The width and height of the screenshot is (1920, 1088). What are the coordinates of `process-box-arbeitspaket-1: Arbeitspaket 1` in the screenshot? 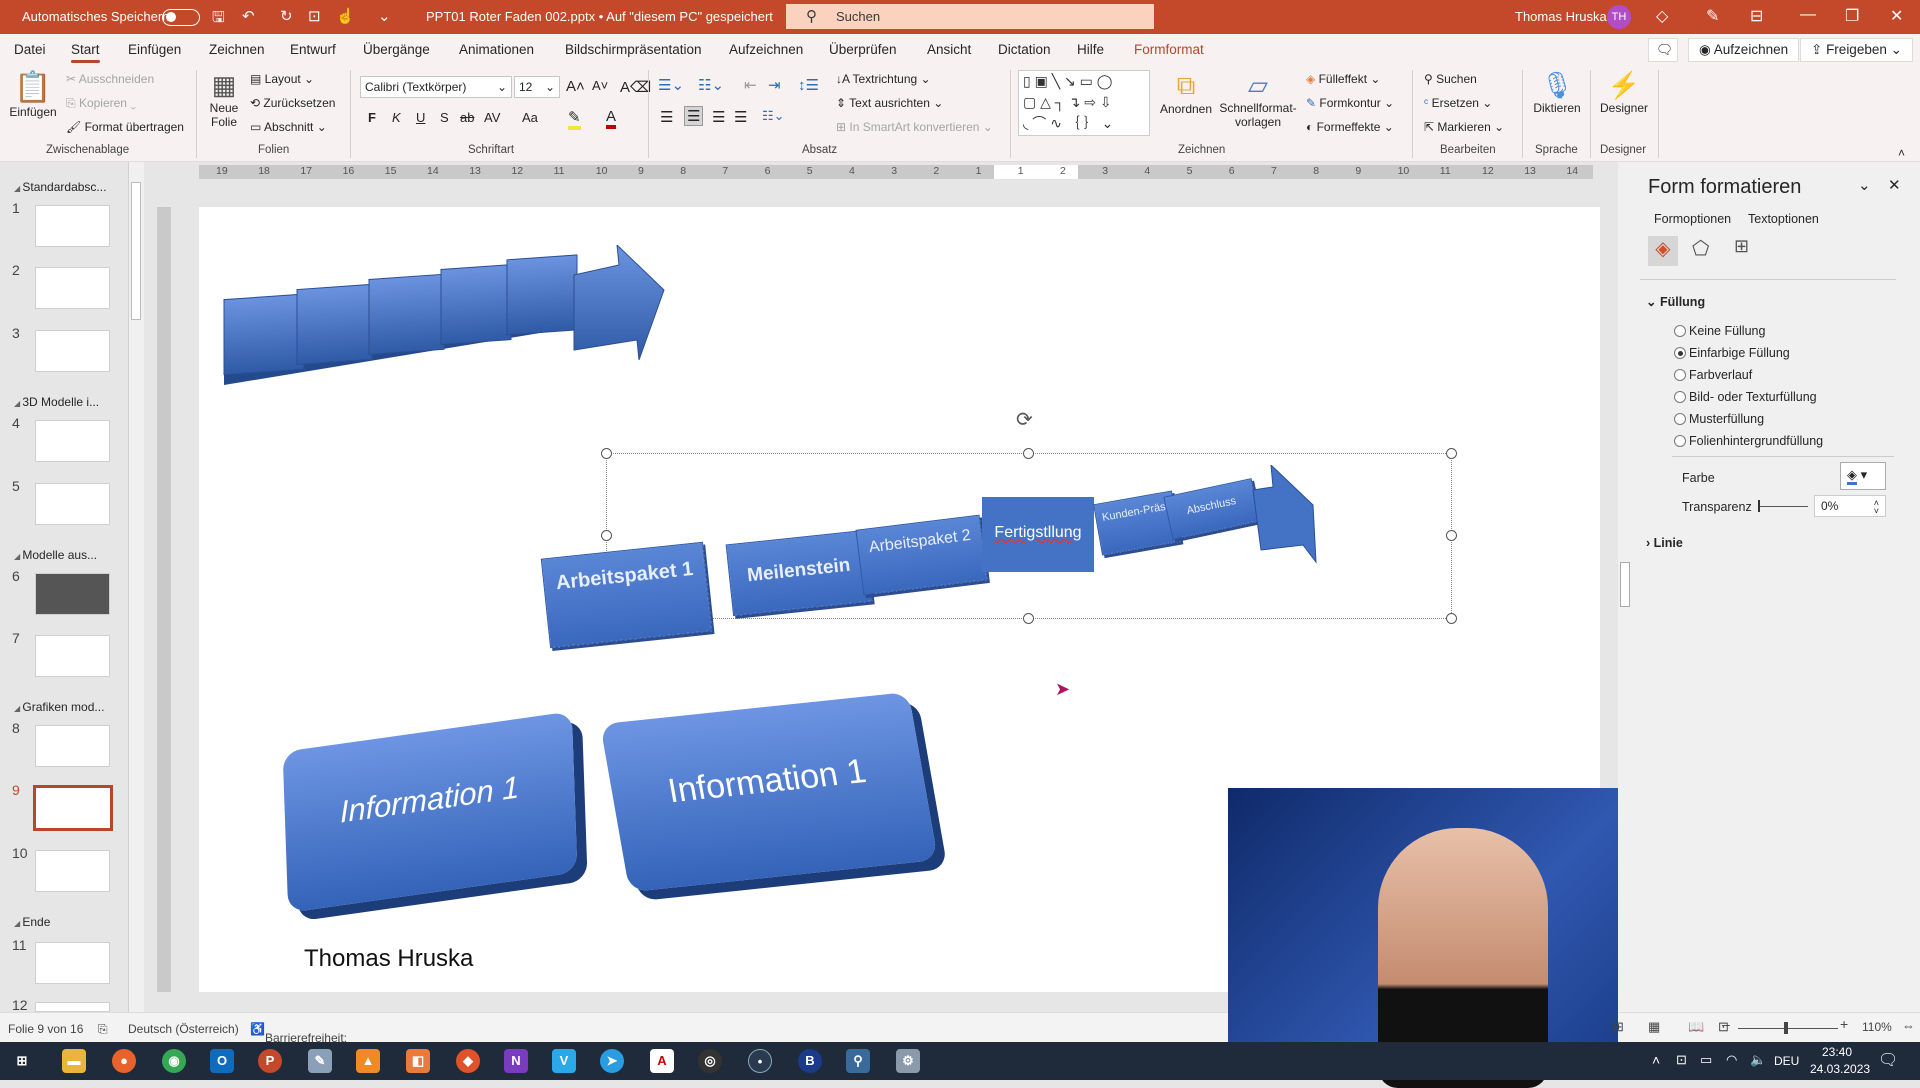 It's located at (626, 595).